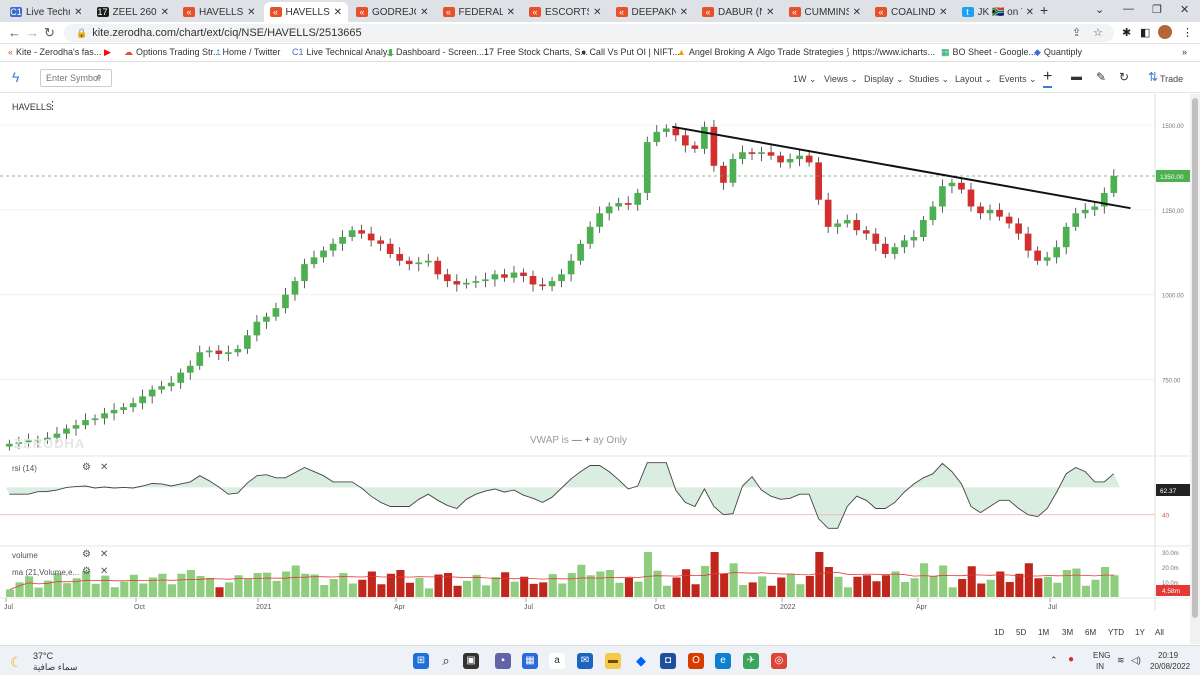 The width and height of the screenshot is (1200, 675). What do you see at coordinates (1101, 77) in the screenshot?
I see `draw-pencil-icon: ✎` at bounding box center [1101, 77].